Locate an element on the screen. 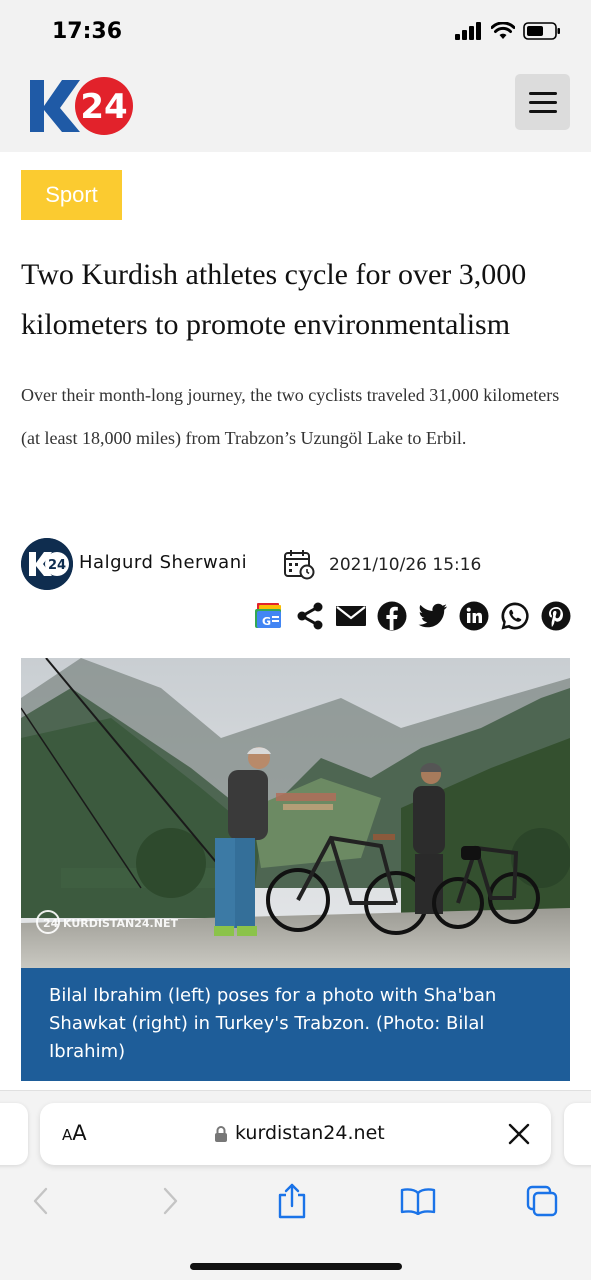 This screenshot has width=591, height=1280. lock-icon is located at coordinates (221, 1134).